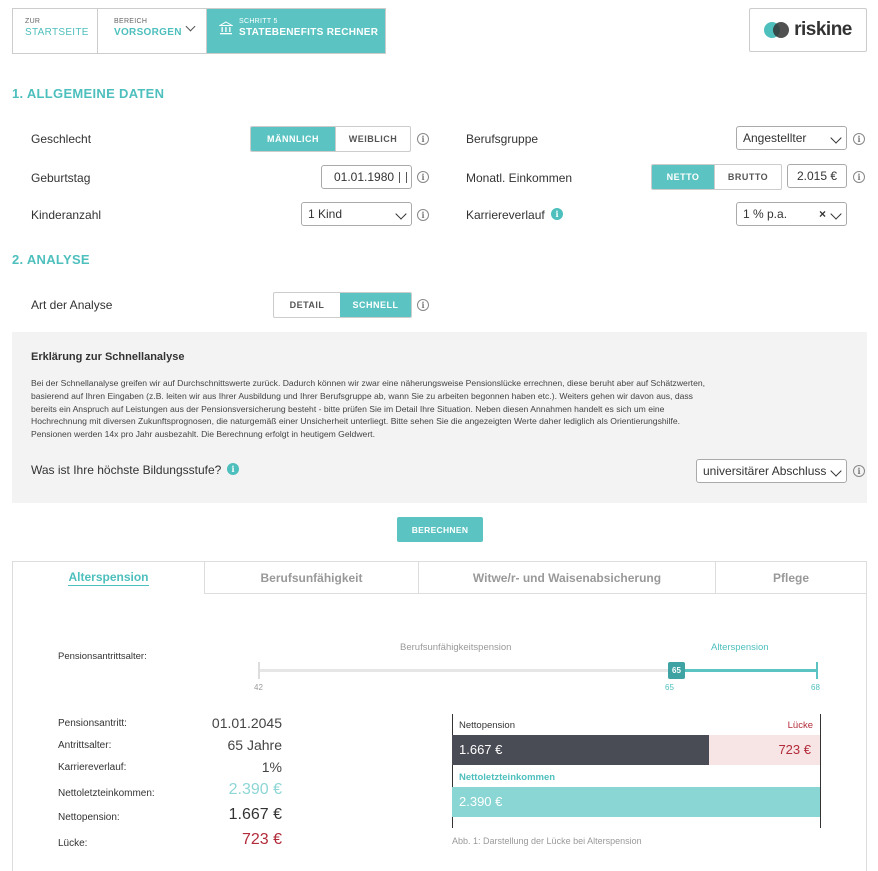  I want to click on detail-value: 1%, so click(271, 767).